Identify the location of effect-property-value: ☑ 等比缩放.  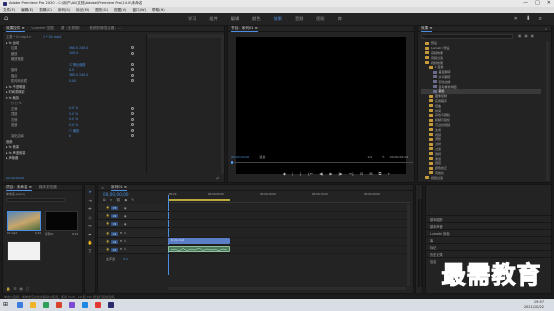
(77, 64).